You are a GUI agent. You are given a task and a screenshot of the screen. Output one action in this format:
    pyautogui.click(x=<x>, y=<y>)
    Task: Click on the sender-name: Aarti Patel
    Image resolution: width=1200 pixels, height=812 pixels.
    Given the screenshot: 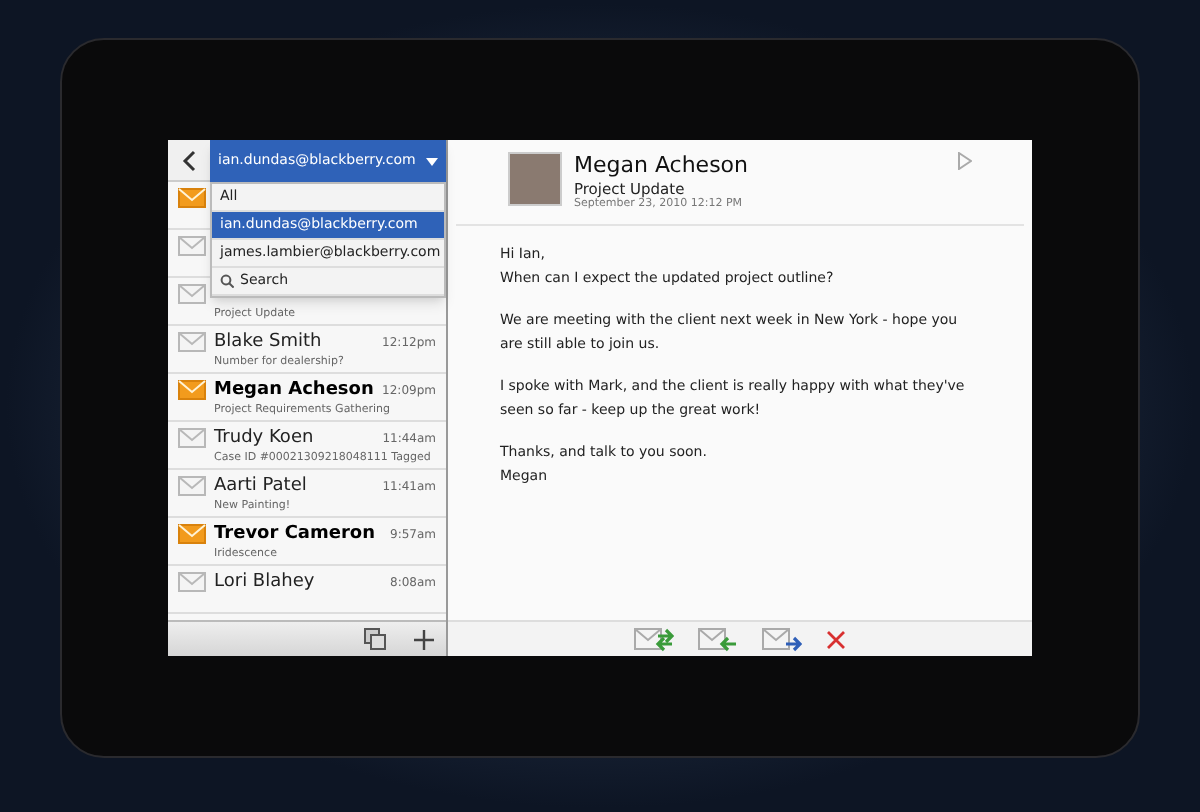 What is the action you would take?
    pyautogui.click(x=260, y=487)
    